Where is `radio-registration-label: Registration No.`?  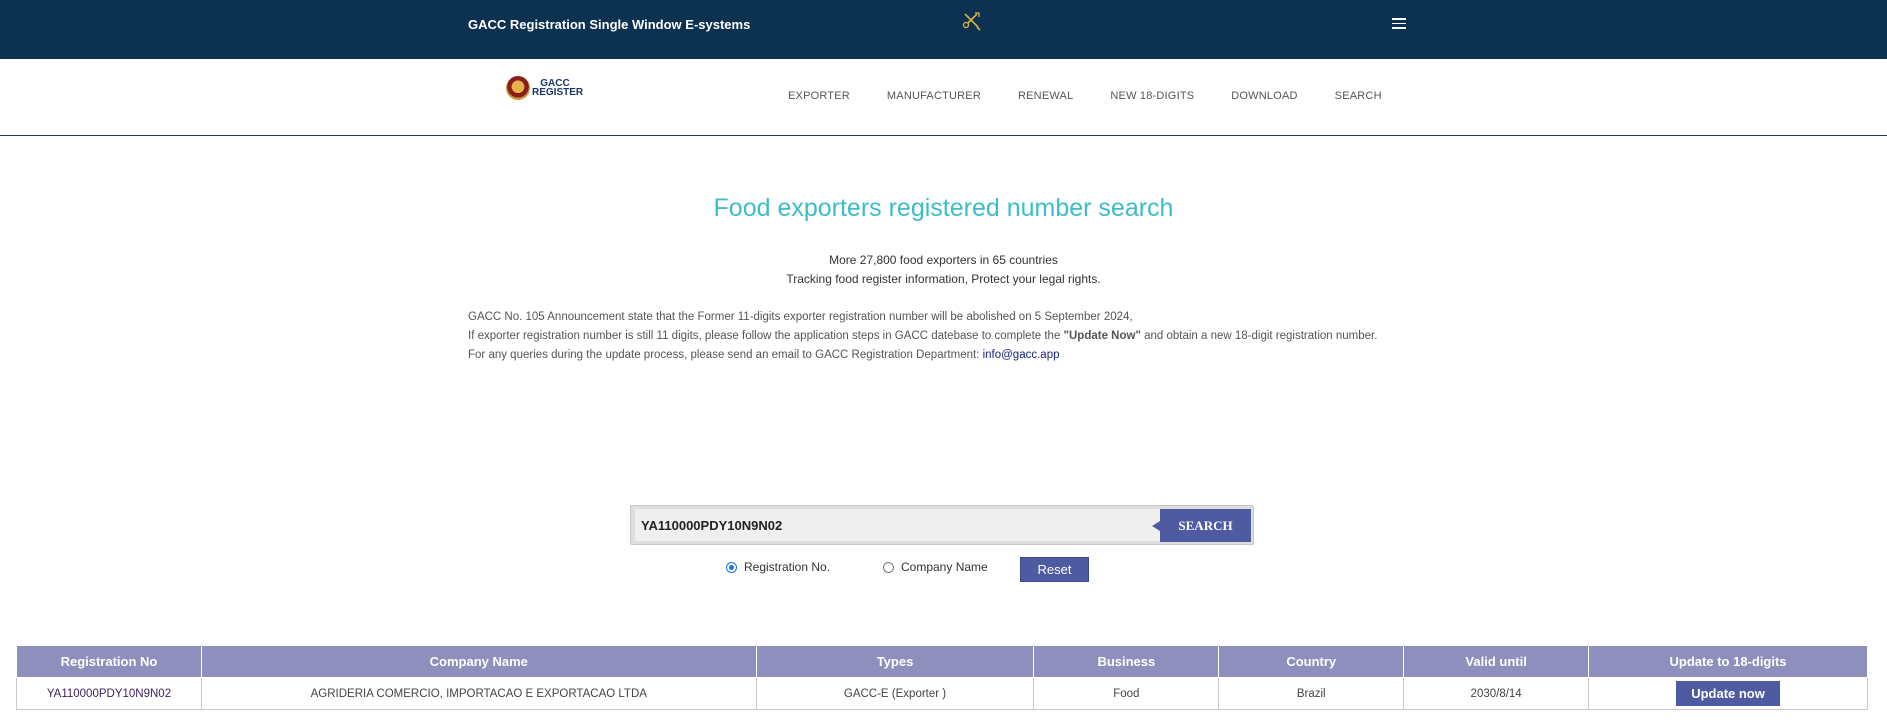
radio-registration-label: Registration No. is located at coordinates (787, 567).